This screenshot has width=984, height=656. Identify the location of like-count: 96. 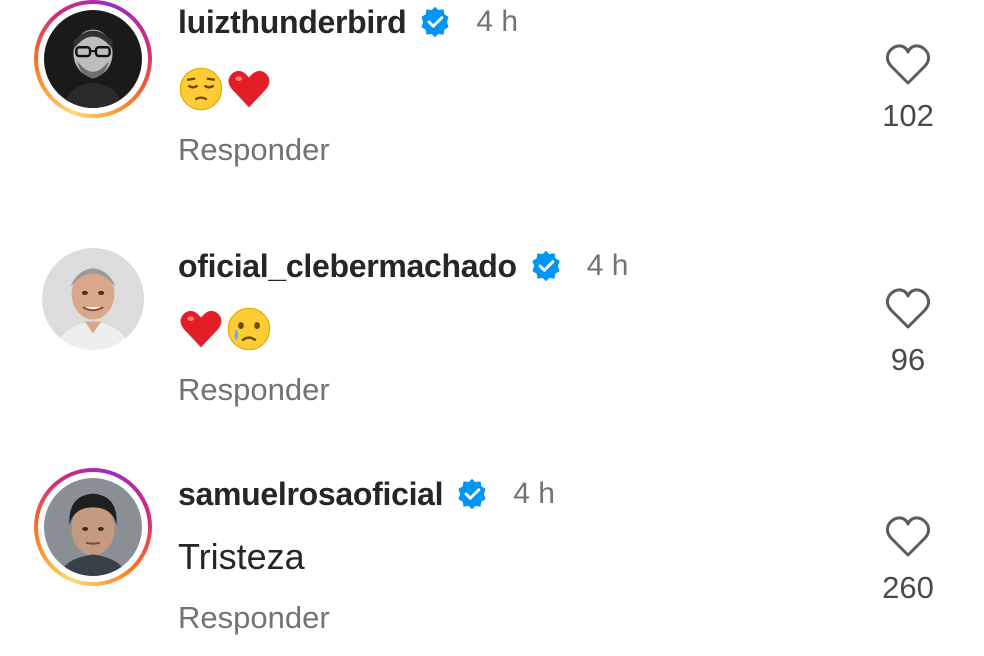
(908, 359).